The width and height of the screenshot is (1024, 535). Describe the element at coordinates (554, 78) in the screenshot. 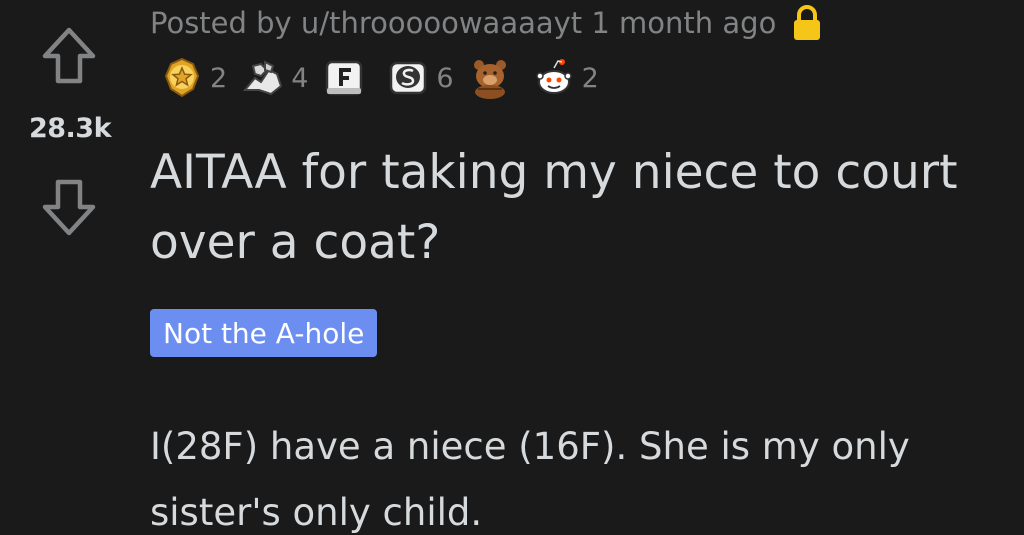

I see `snoo-award-icon` at that location.